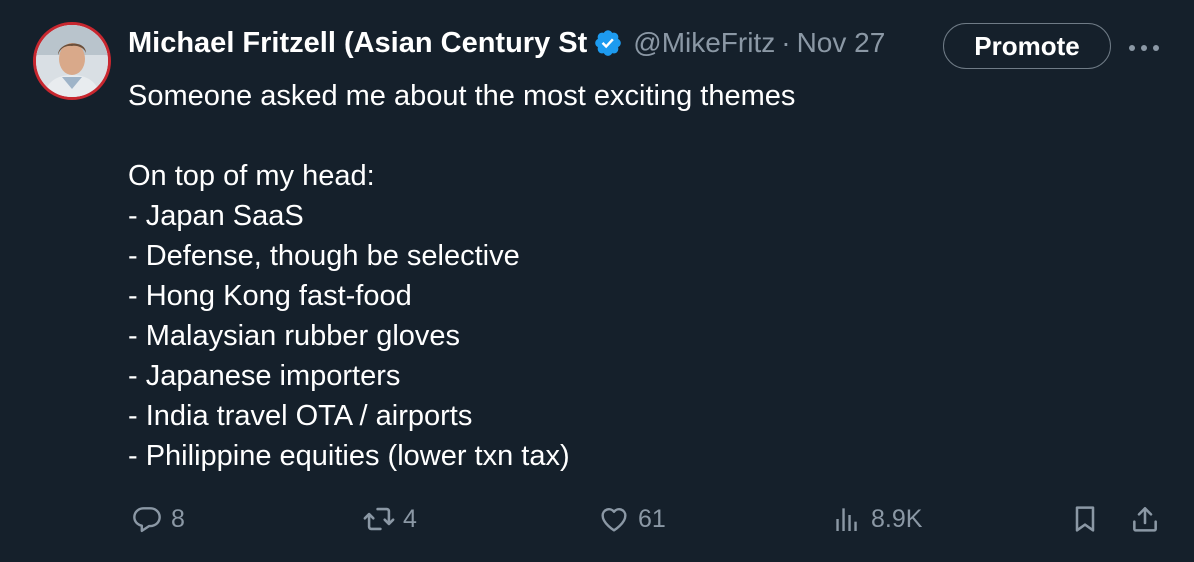  What do you see at coordinates (652, 518) in the screenshot?
I see `like-count: 61` at bounding box center [652, 518].